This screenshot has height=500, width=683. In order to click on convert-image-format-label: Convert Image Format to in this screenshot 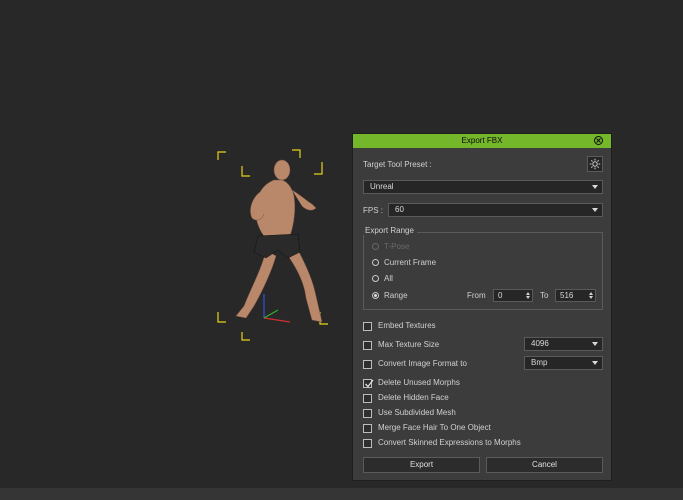, I will do `click(422, 363)`.